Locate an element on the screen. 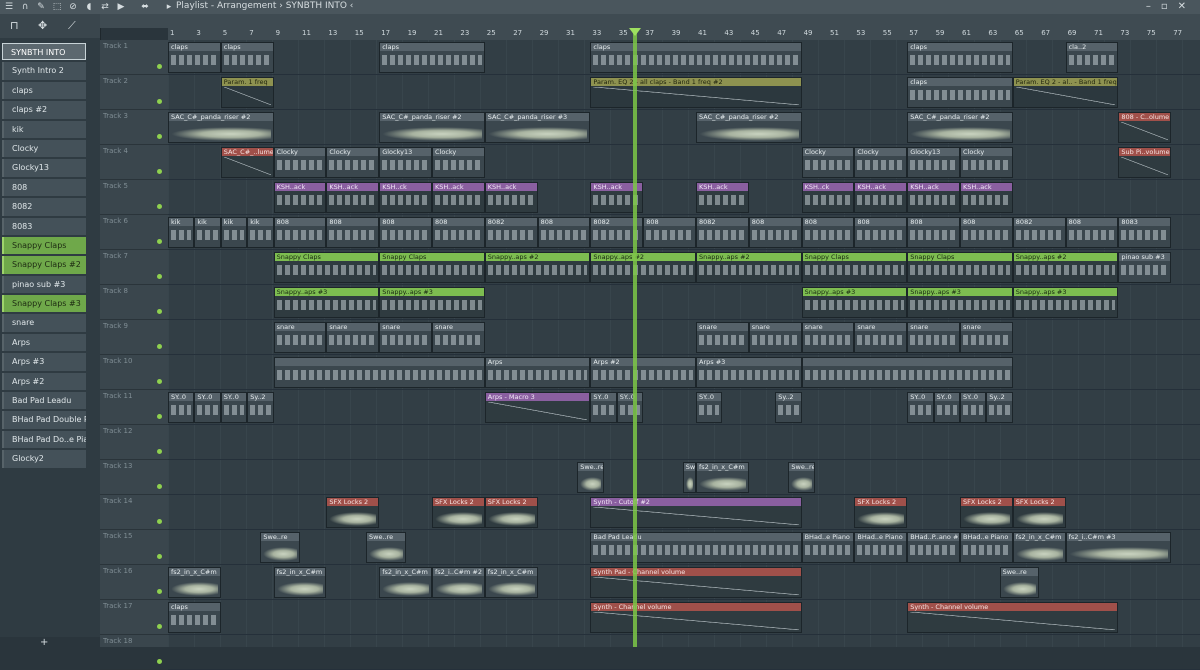  pattern-item: Snappy Claps is located at coordinates (44, 245).